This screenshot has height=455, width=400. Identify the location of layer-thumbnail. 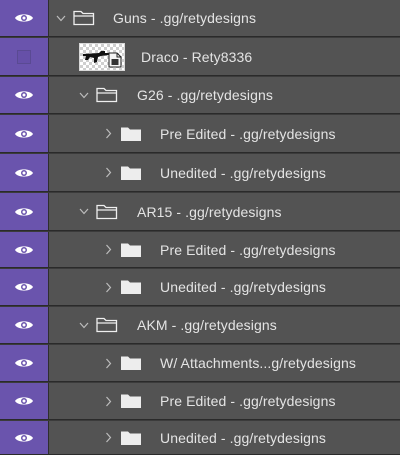
(102, 56).